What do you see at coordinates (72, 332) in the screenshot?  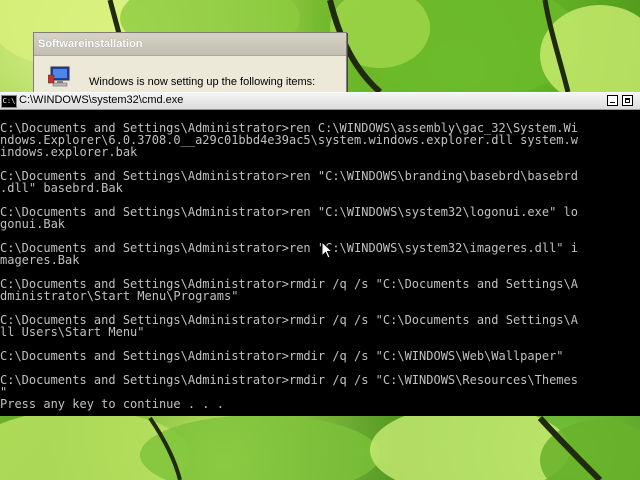 I see `console-line: ll Users\Start Menu"` at bounding box center [72, 332].